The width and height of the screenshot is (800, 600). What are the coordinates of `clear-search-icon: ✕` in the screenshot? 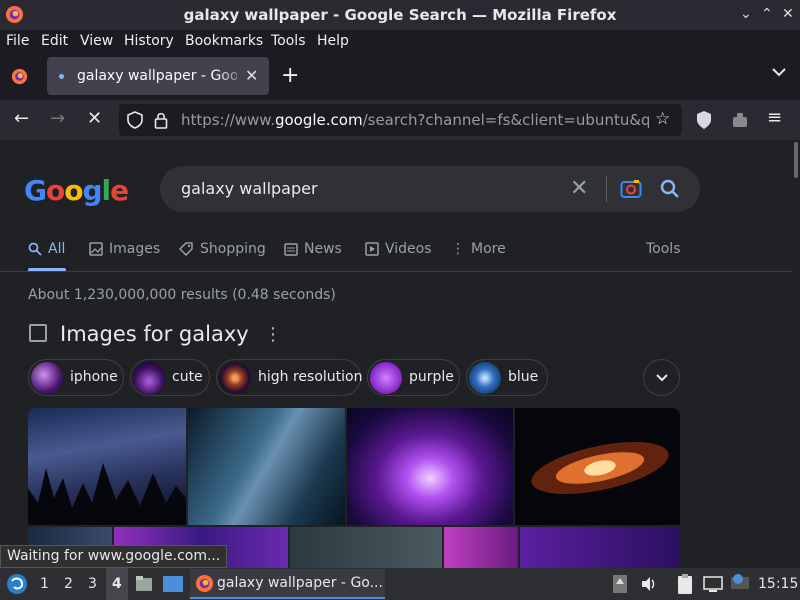 It's located at (579, 188).